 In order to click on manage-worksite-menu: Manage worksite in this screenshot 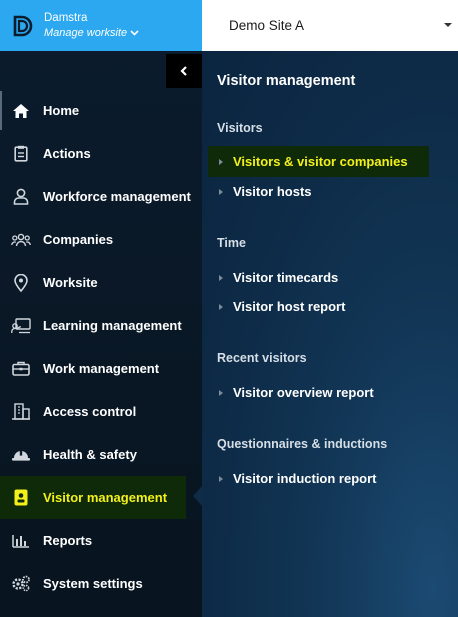, I will do `click(91, 33)`.